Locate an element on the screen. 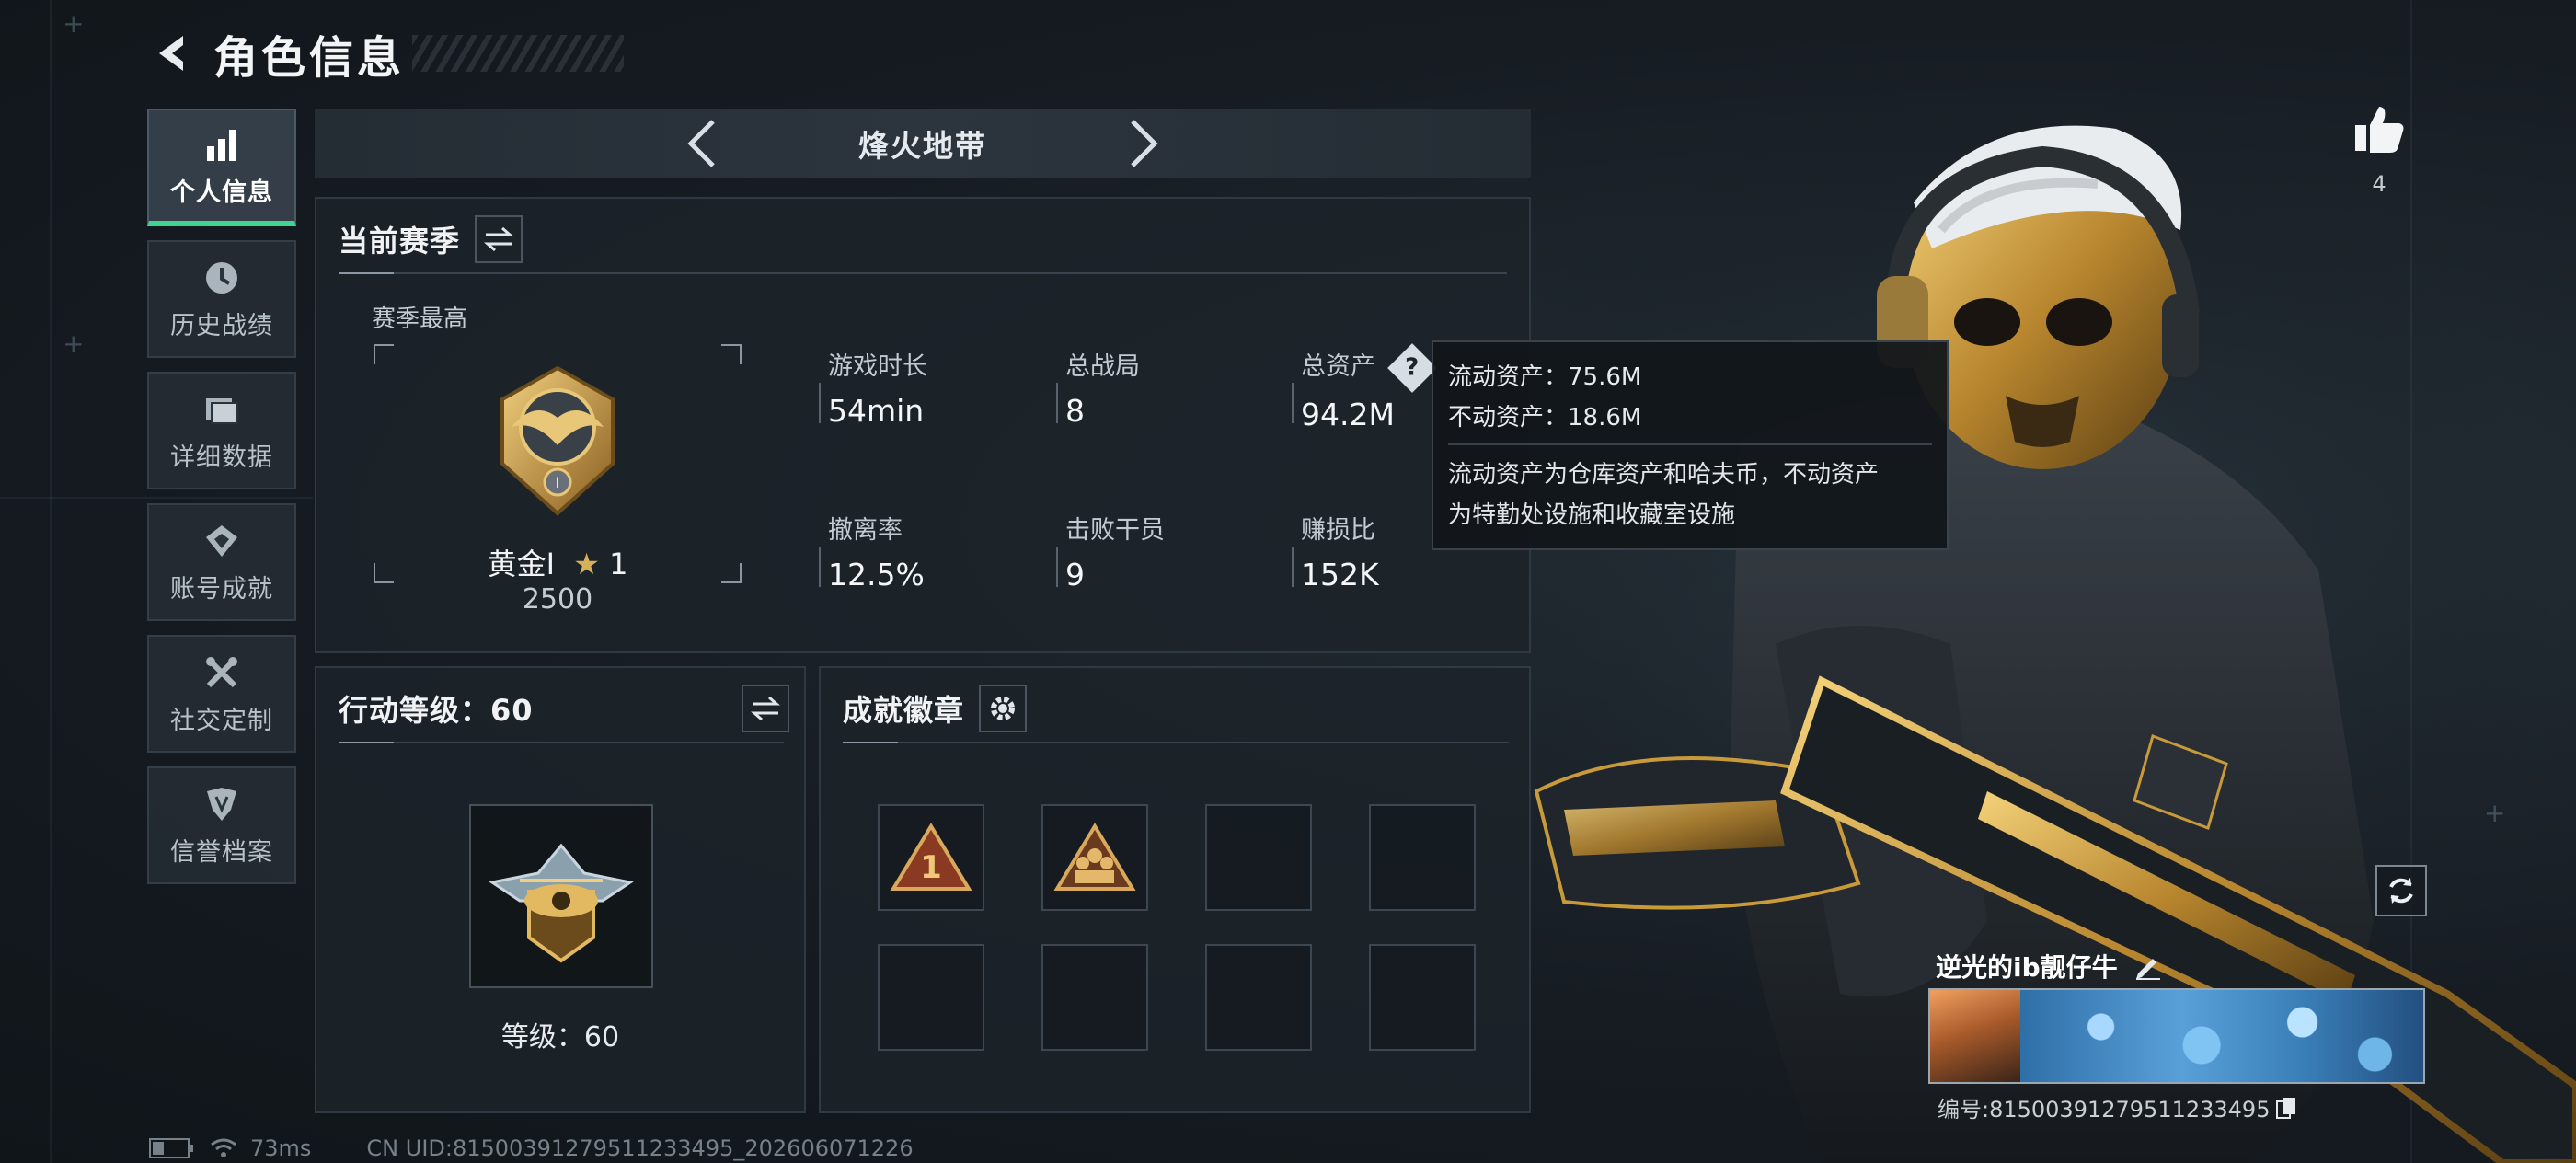 This screenshot has height=1163, width=2576. rank-one-badge-icon: 1 is located at coordinates (931, 857).